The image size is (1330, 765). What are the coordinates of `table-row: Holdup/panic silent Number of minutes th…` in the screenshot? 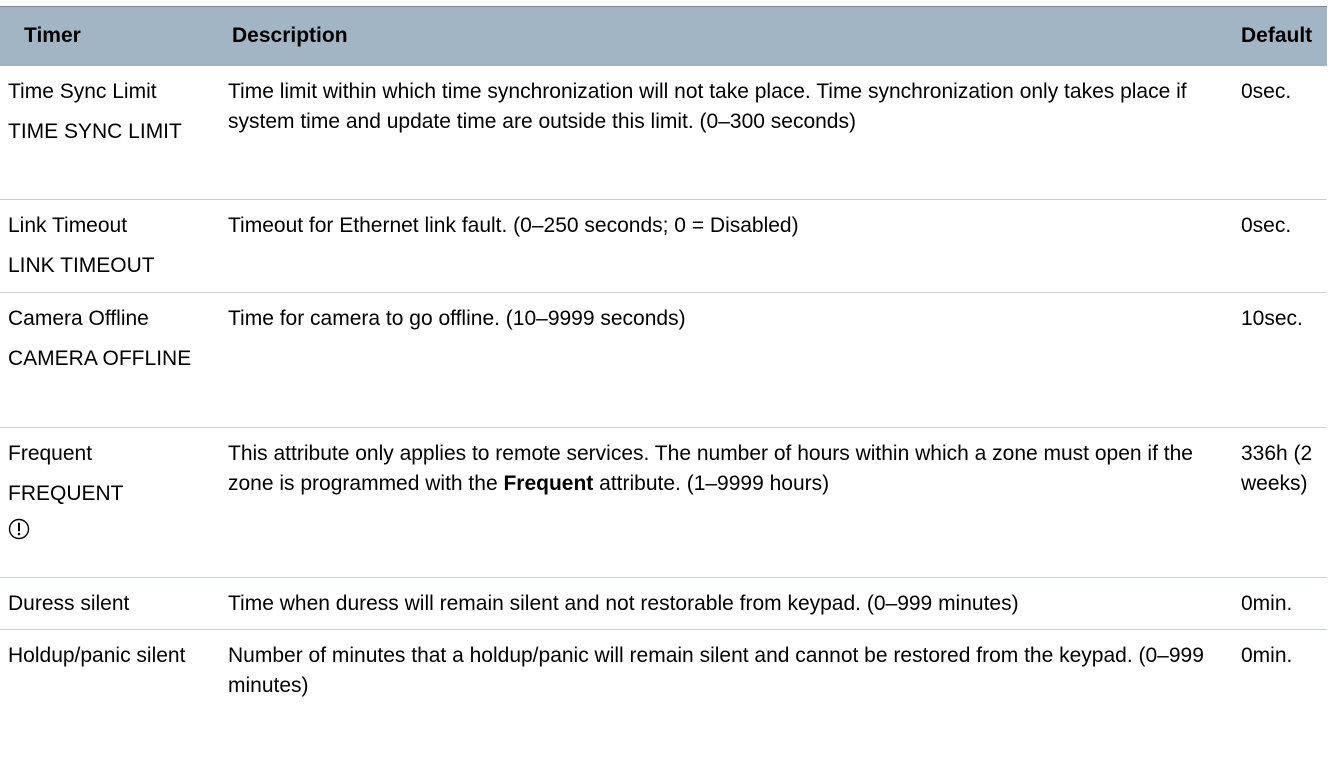 It's located at (663, 669).